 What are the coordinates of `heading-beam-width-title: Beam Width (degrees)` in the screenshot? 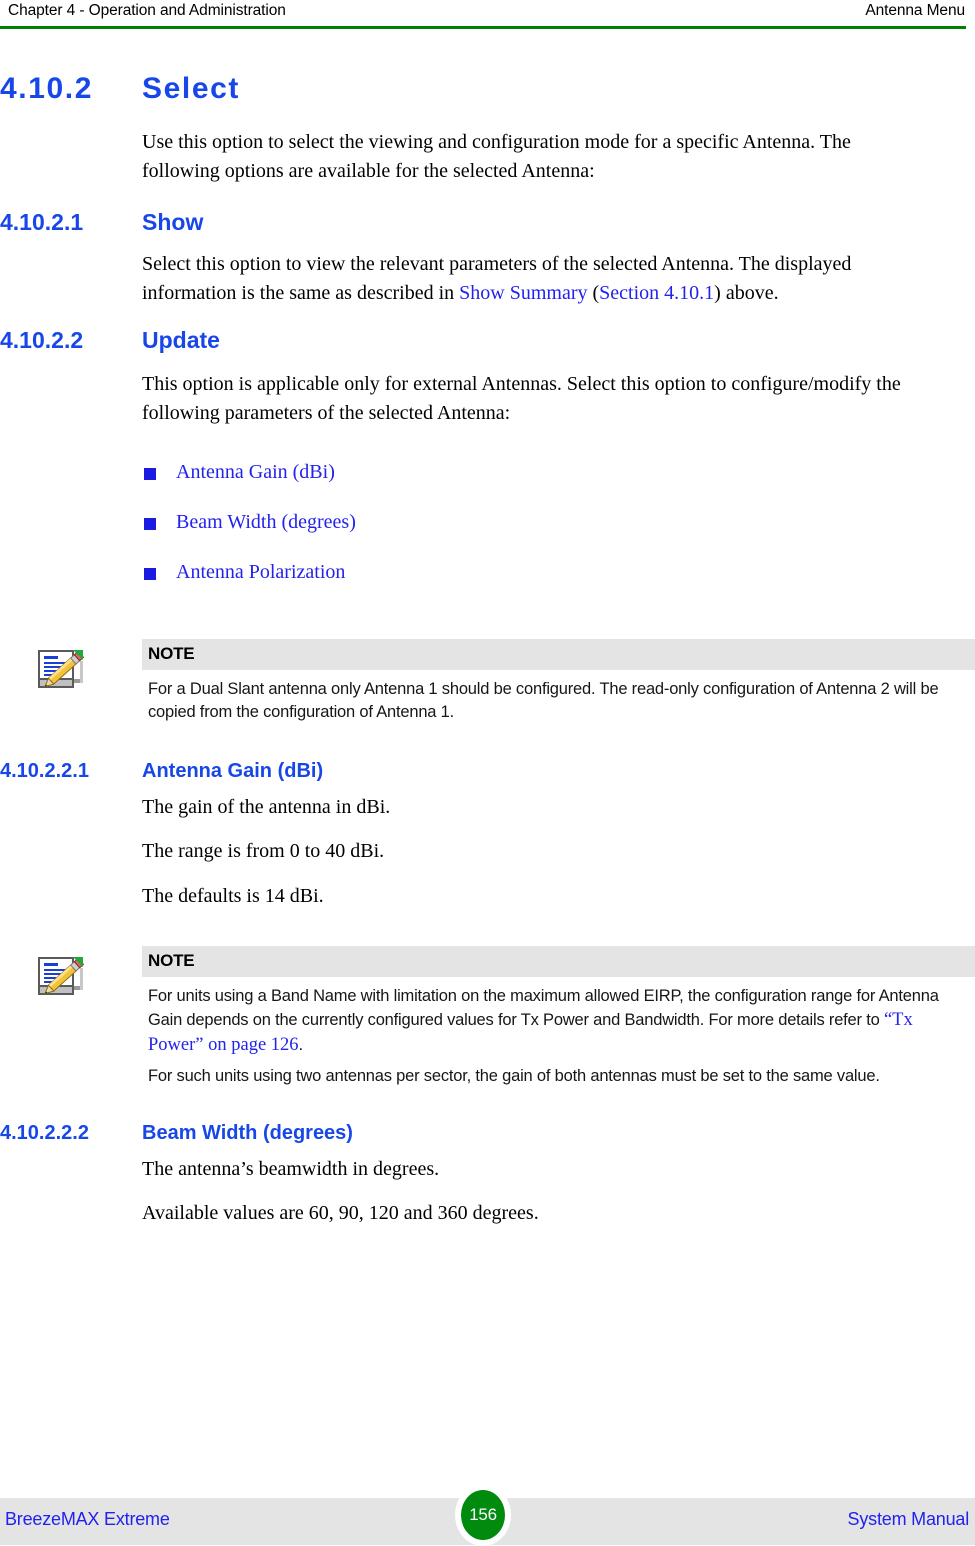 It's located at (247, 1132).